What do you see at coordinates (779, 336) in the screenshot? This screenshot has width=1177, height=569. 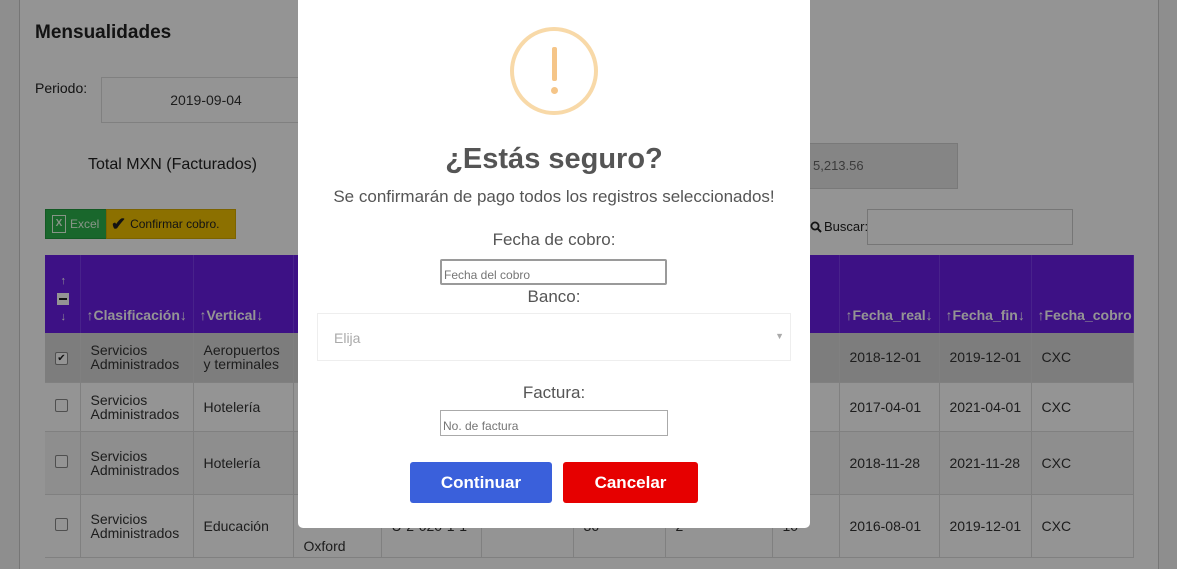 I see `chevron-down-icon: ▼` at bounding box center [779, 336].